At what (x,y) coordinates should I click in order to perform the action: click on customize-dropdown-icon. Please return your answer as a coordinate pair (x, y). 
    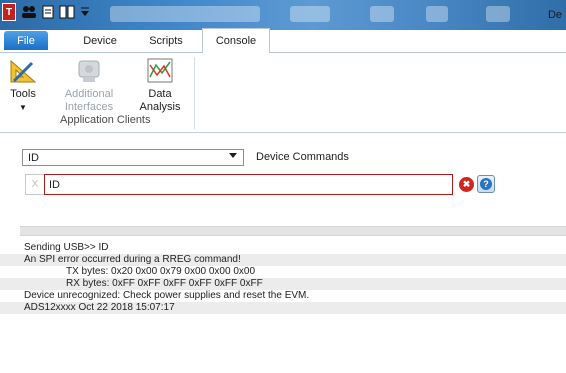
    Looking at the image, I should click on (85, 12).